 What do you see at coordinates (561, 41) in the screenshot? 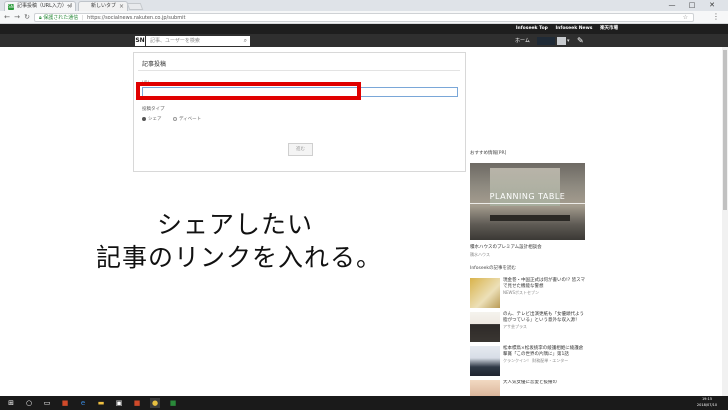
I see `avatar` at bounding box center [561, 41].